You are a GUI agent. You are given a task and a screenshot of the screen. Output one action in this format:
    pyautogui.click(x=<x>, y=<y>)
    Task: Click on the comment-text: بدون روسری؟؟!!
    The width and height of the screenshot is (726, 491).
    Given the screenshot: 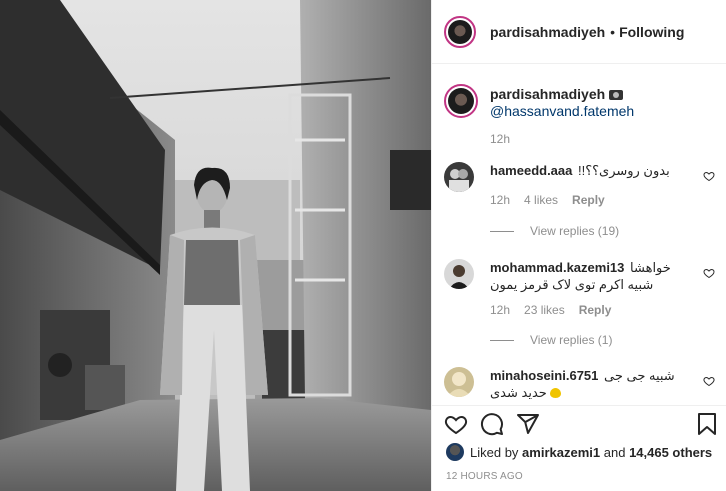 What is the action you would take?
    pyautogui.click(x=624, y=170)
    